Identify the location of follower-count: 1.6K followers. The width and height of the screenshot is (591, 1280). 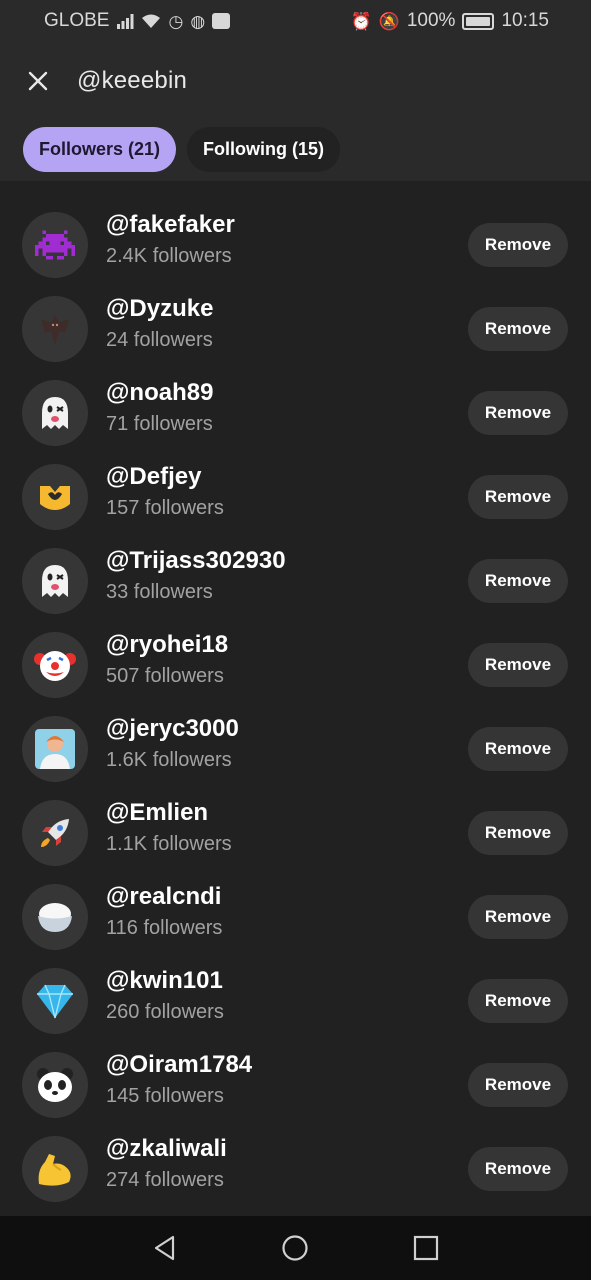
(169, 760).